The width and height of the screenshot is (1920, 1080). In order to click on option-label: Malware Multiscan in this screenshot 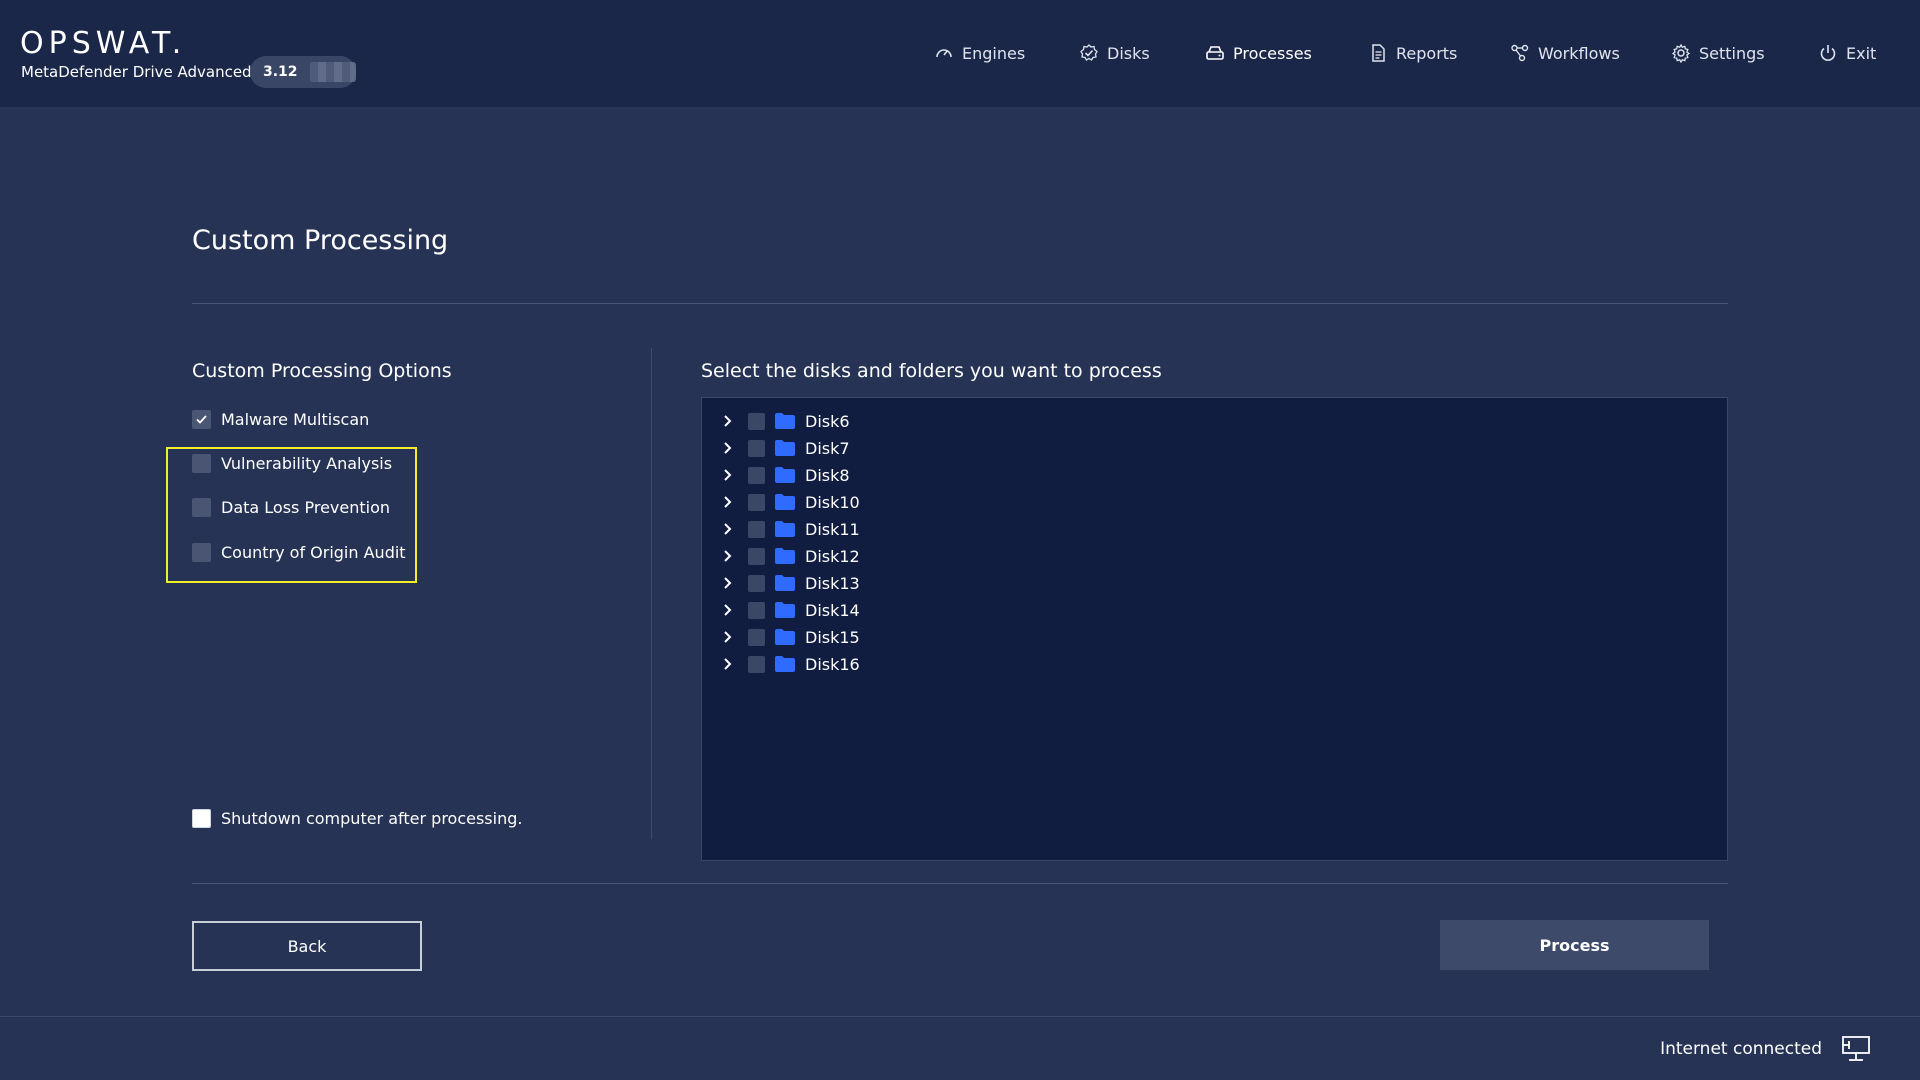, I will do `click(295, 419)`.